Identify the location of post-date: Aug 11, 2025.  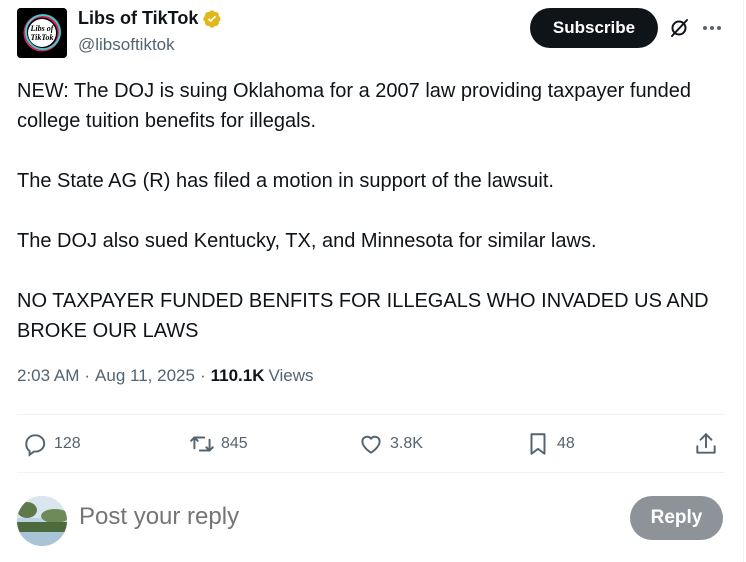
(145, 376).